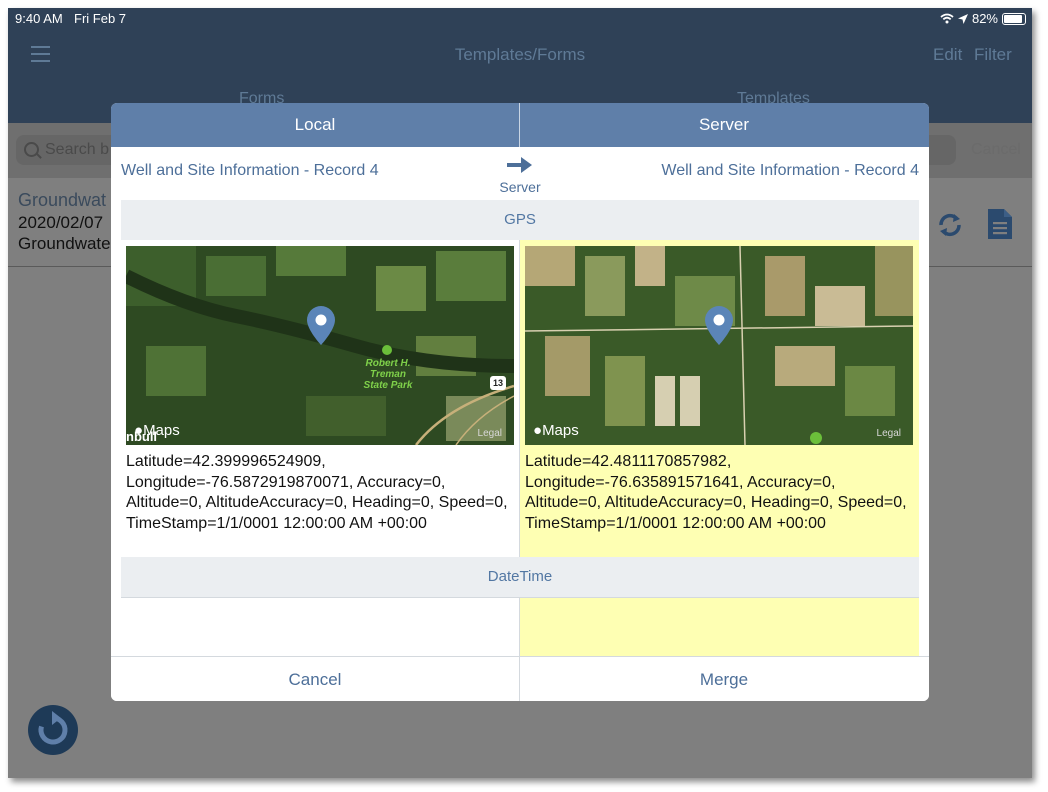  What do you see at coordinates (520, 165) in the screenshot?
I see `arrow-right-icon` at bounding box center [520, 165].